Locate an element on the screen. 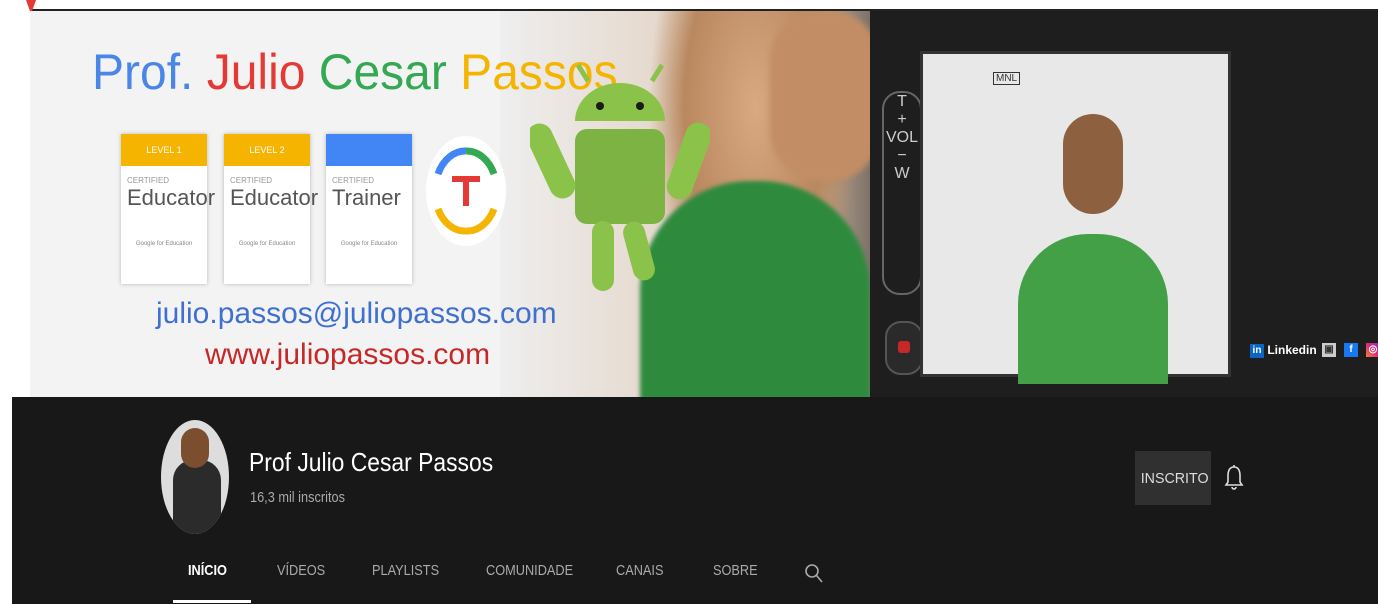  linkedin-label: Linkedin is located at coordinates (1292, 350).